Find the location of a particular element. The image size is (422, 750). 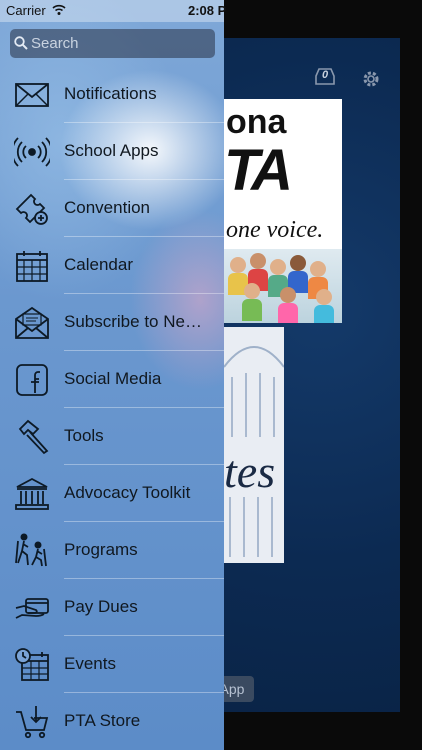

search-icon is located at coordinates (21, 43).